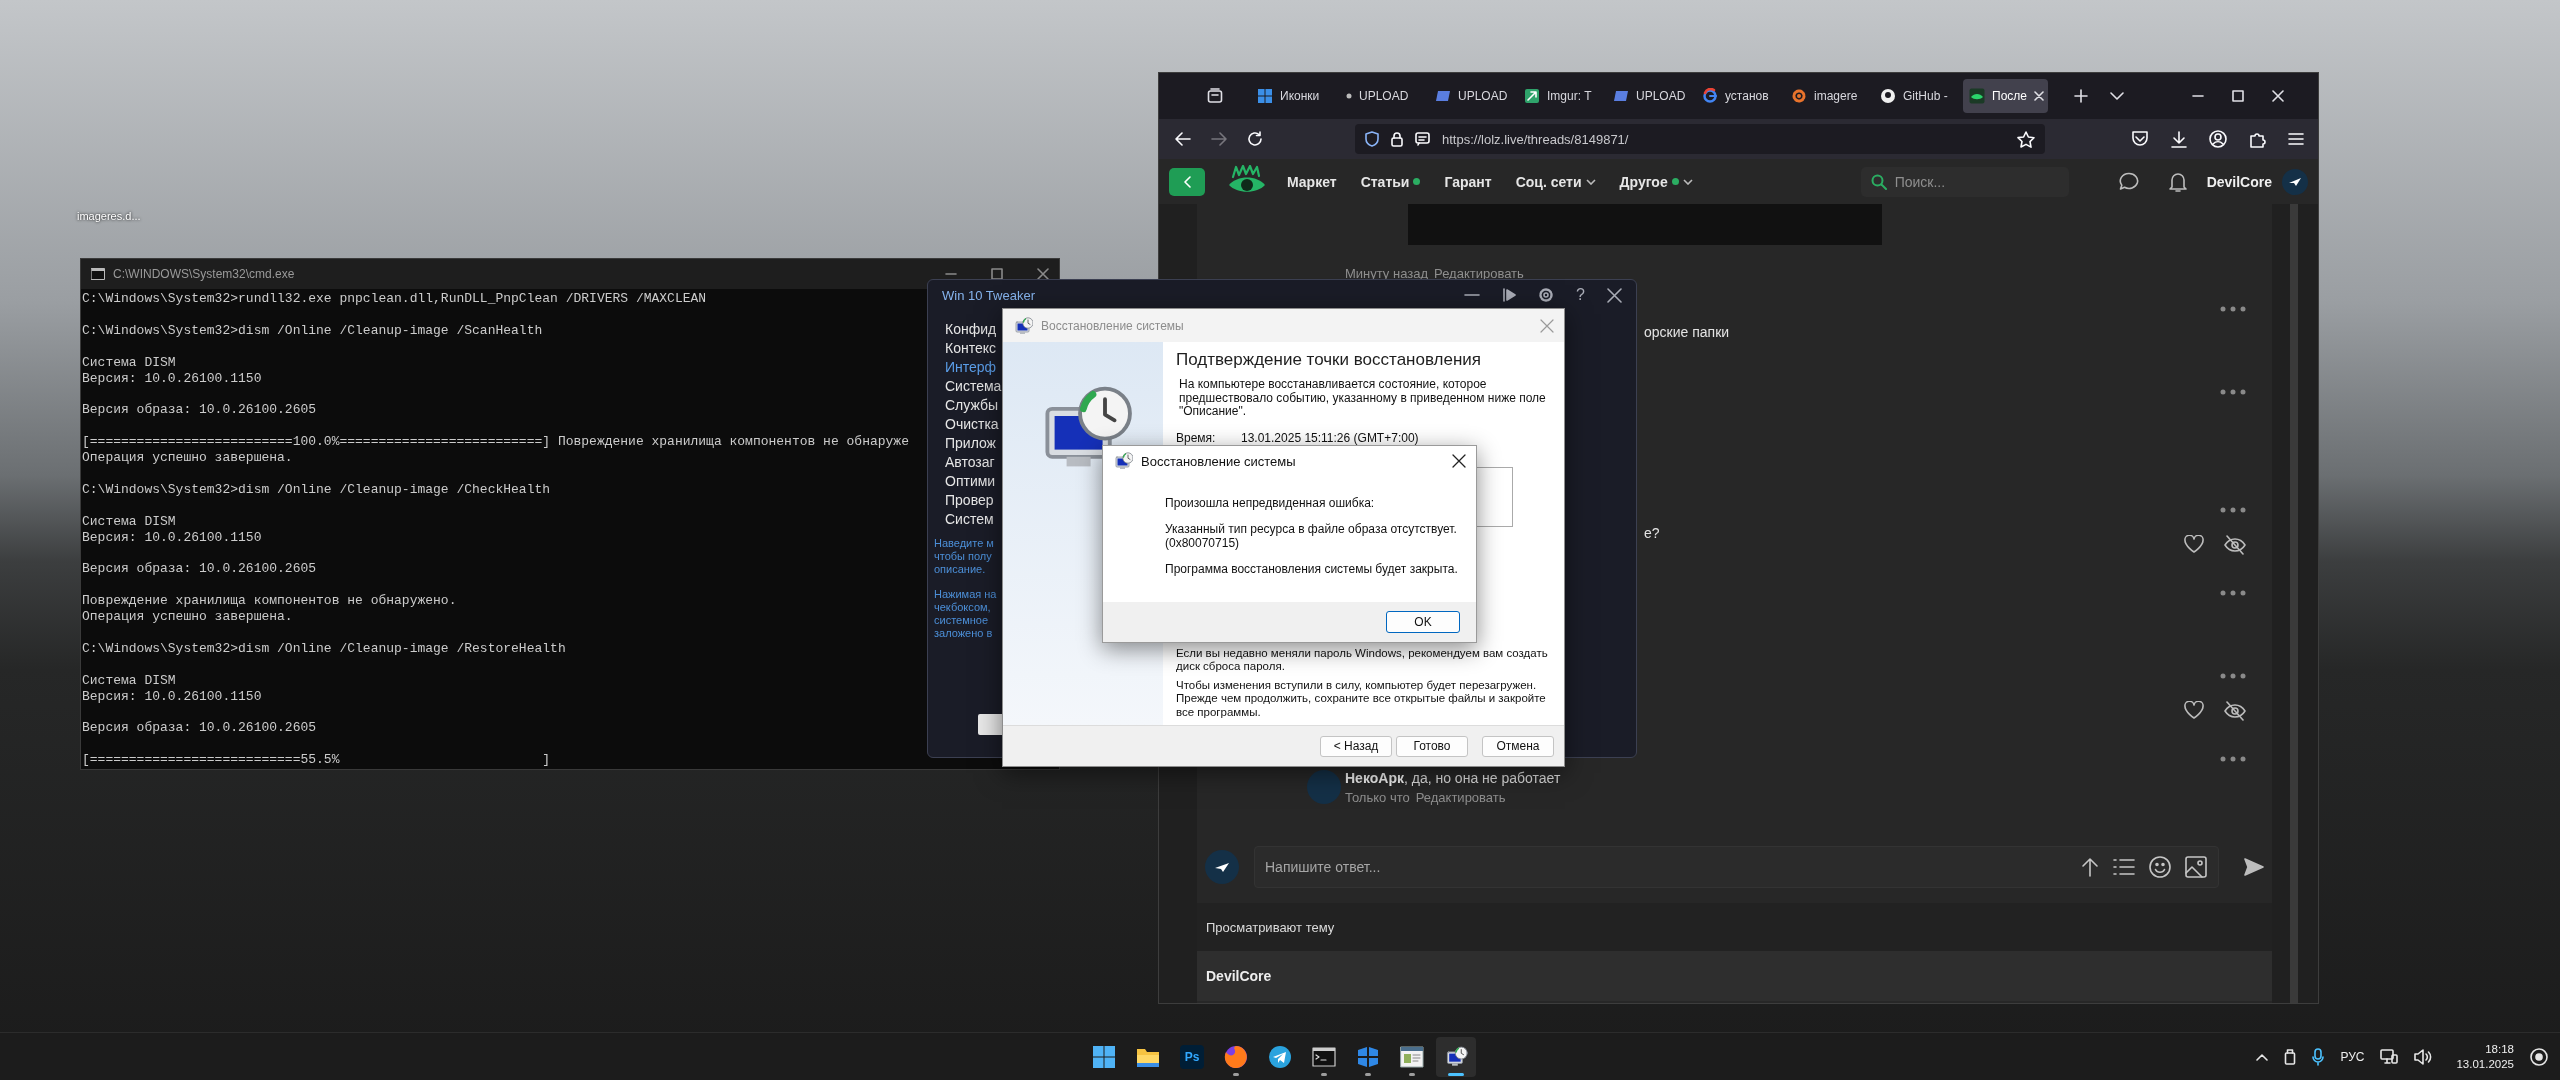 The height and width of the screenshot is (1080, 2560). What do you see at coordinates (2389, 1057) in the screenshot?
I see `network-icon` at bounding box center [2389, 1057].